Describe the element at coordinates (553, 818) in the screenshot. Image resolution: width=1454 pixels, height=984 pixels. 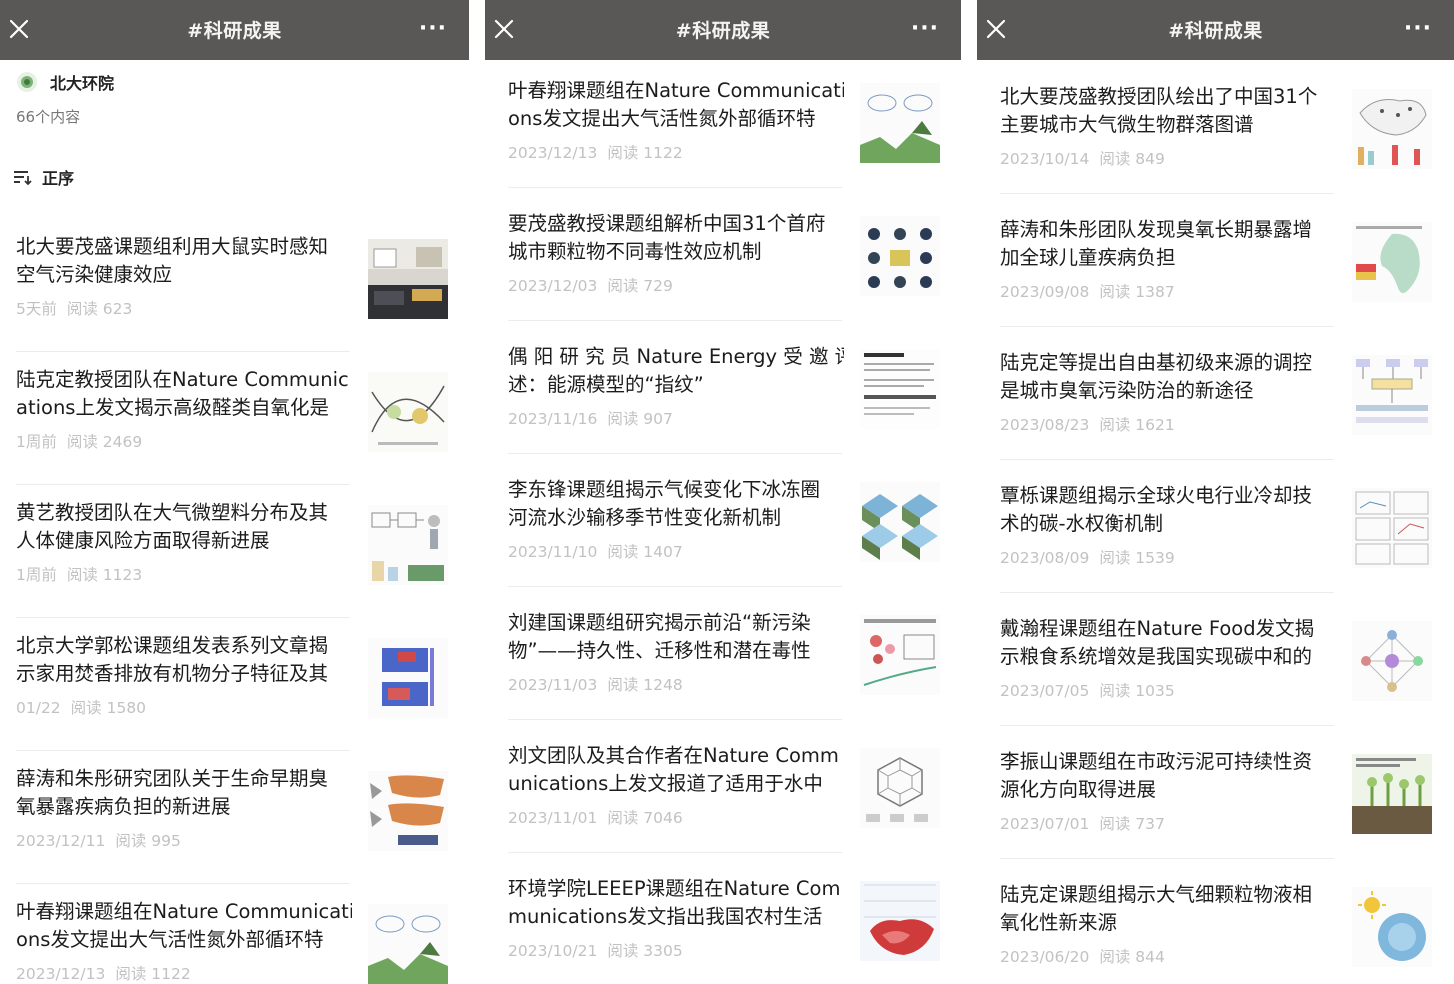
I see `article-time: 2023/11/01` at that location.